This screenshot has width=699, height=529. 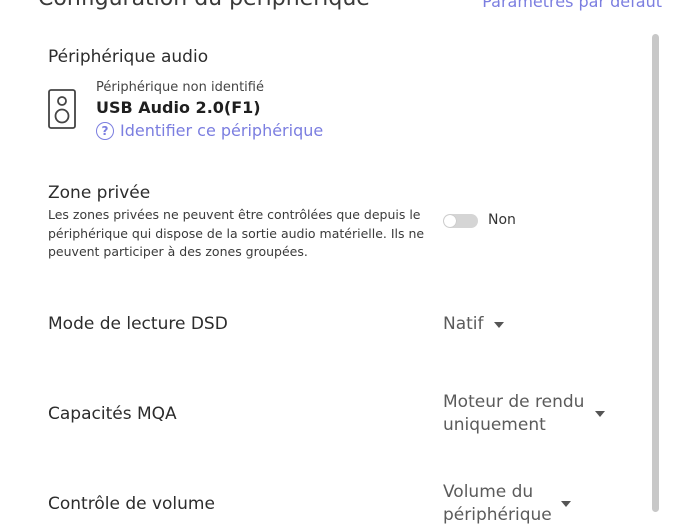 I want to click on page-title: Configuration du périphérique, so click(x=204, y=5).